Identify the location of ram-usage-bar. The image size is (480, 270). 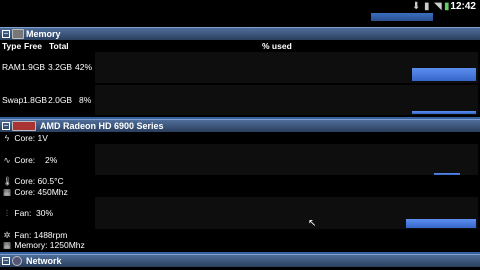
(444, 74).